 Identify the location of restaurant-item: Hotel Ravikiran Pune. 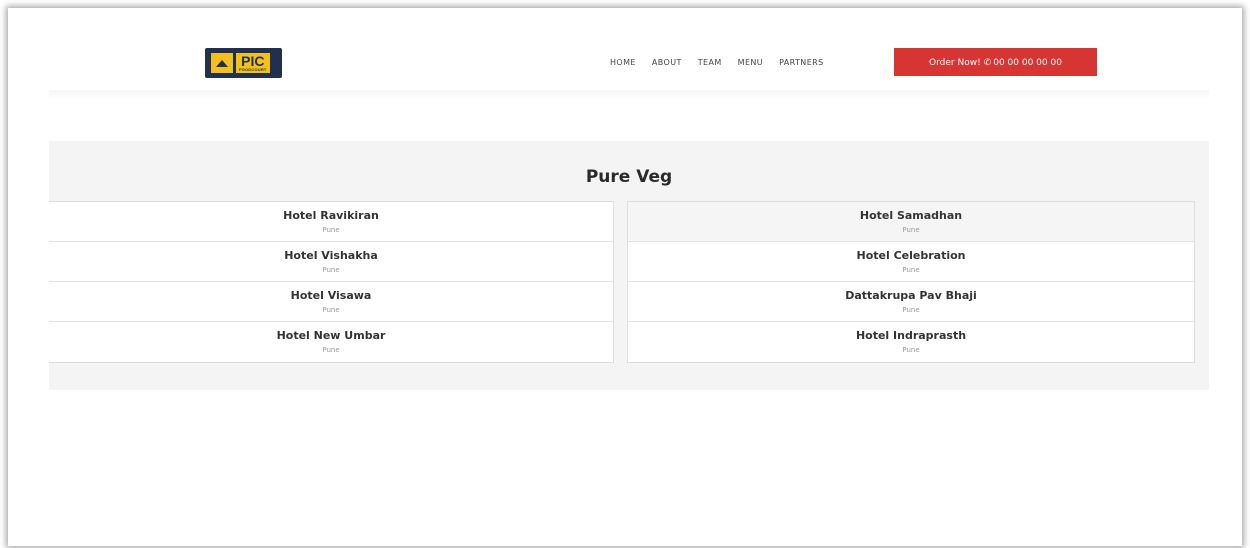
(331, 222).